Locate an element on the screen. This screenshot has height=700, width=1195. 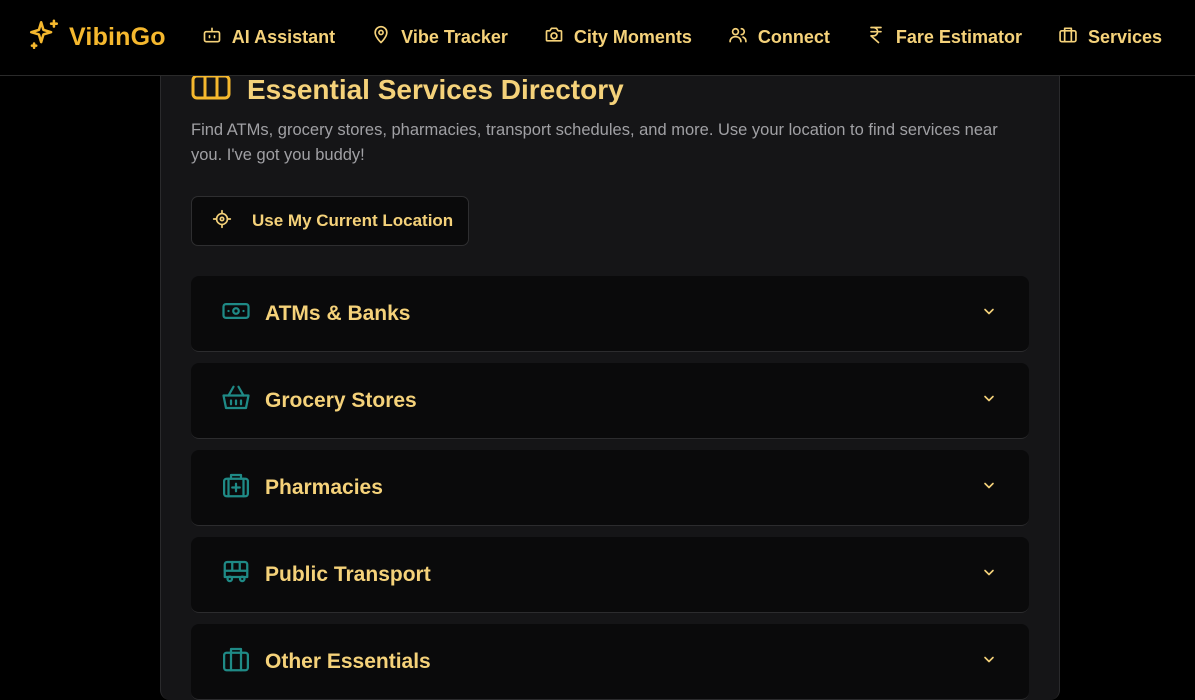
use-location-label: Use My Current Location is located at coordinates (353, 220).